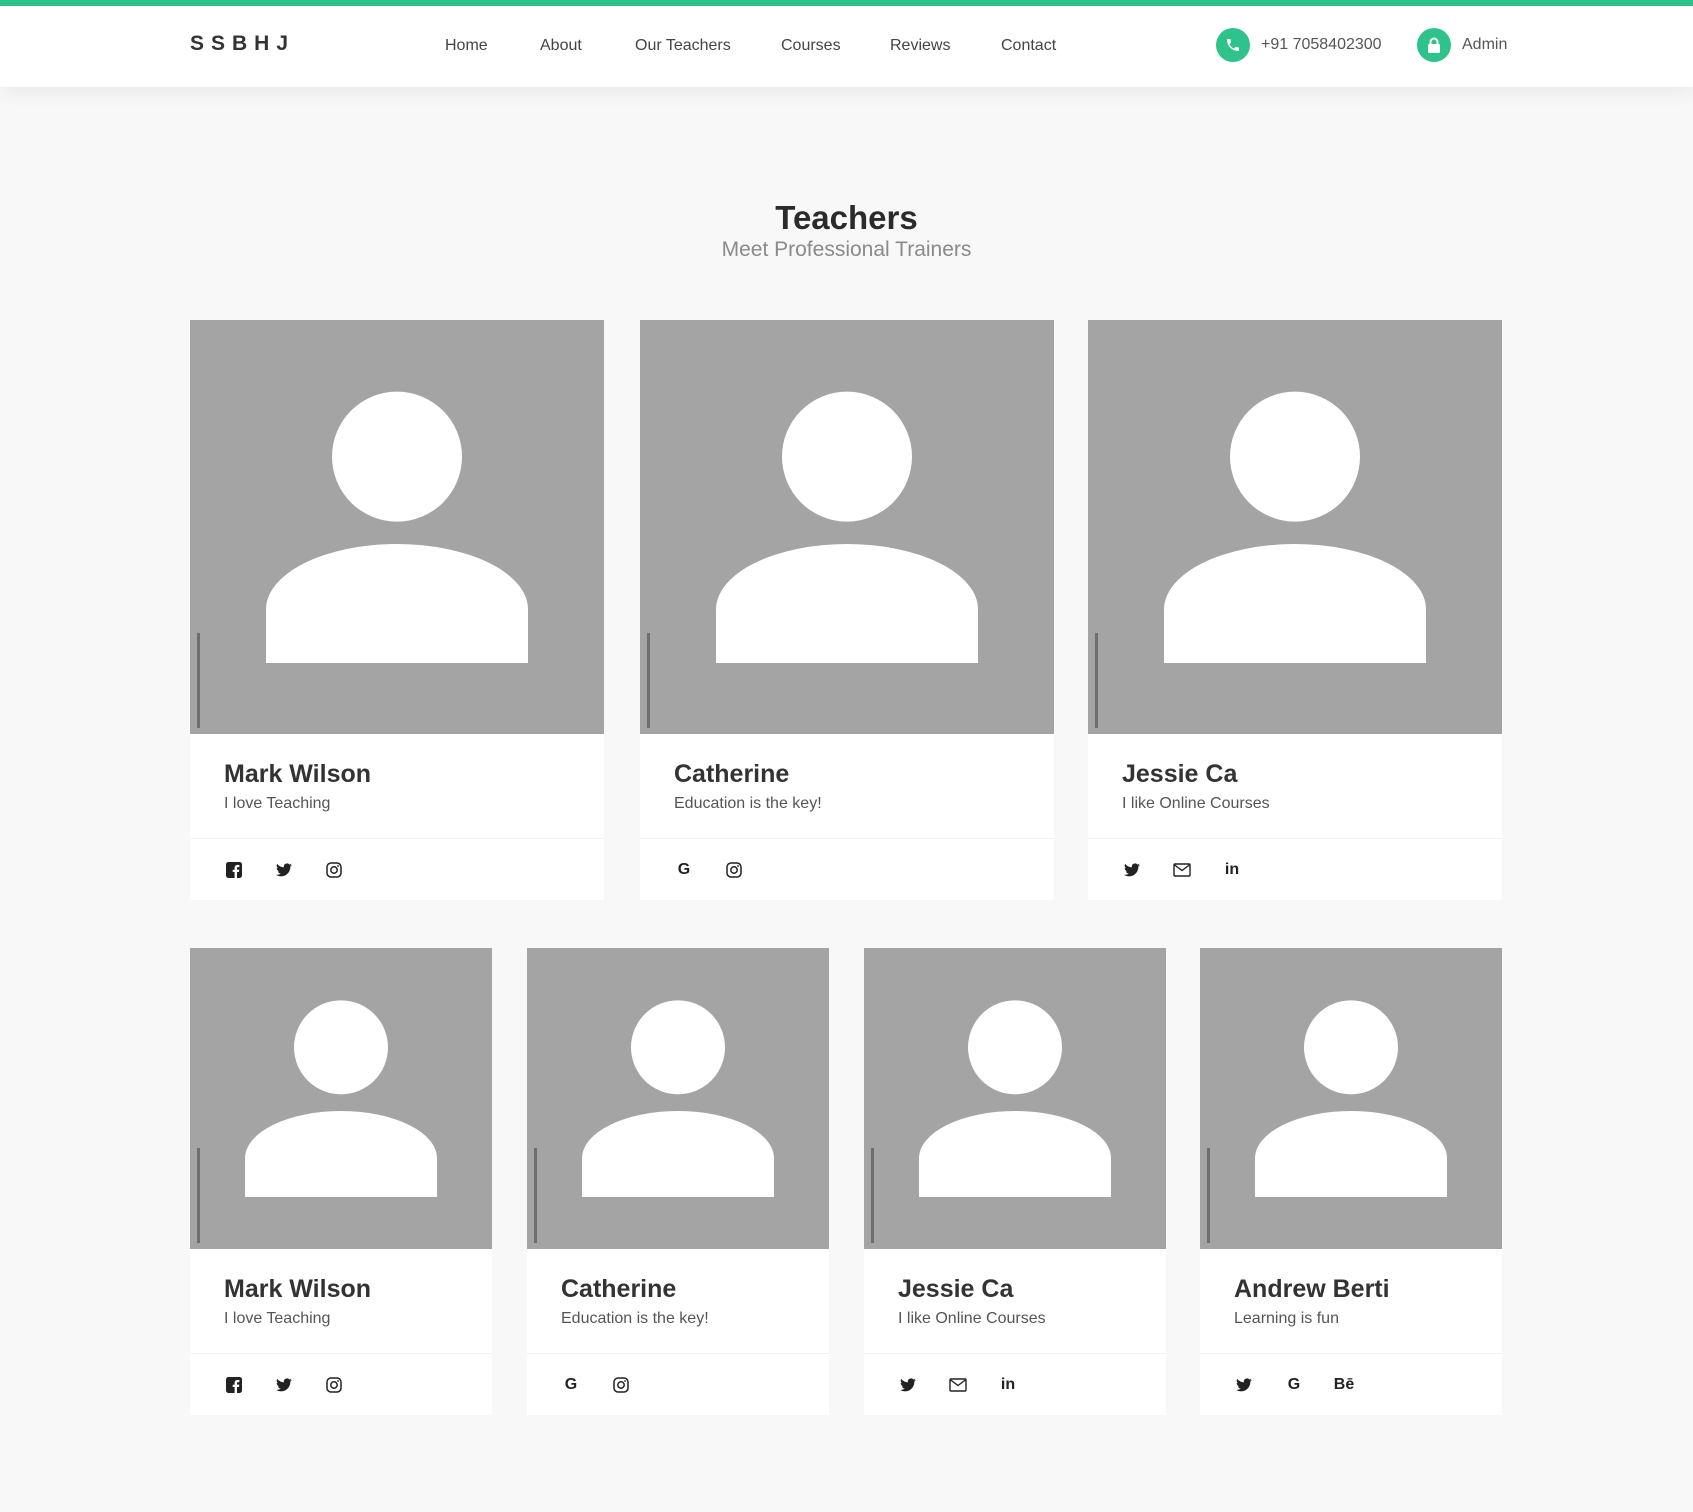 Image resolution: width=1693 pixels, height=1512 pixels. I want to click on nav-about: About, so click(561, 46).